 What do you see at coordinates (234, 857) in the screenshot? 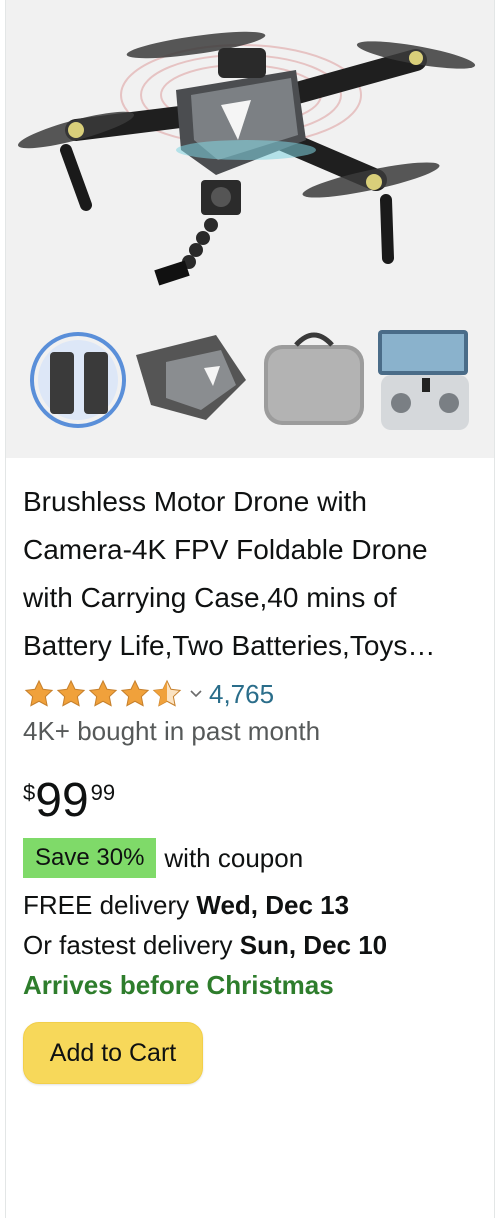
I see `coupon-text: with coupon` at bounding box center [234, 857].